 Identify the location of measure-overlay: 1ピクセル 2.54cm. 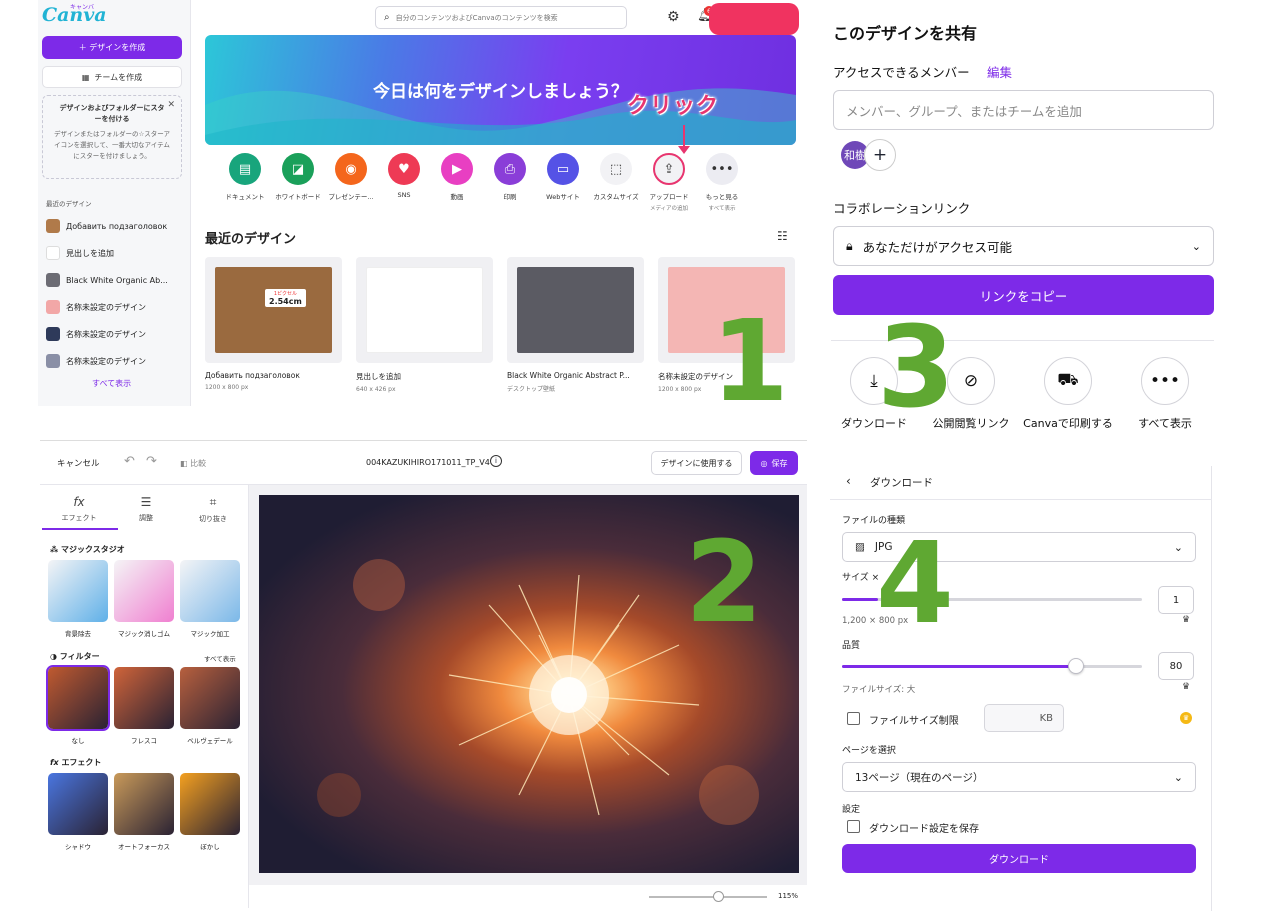
(285, 298).